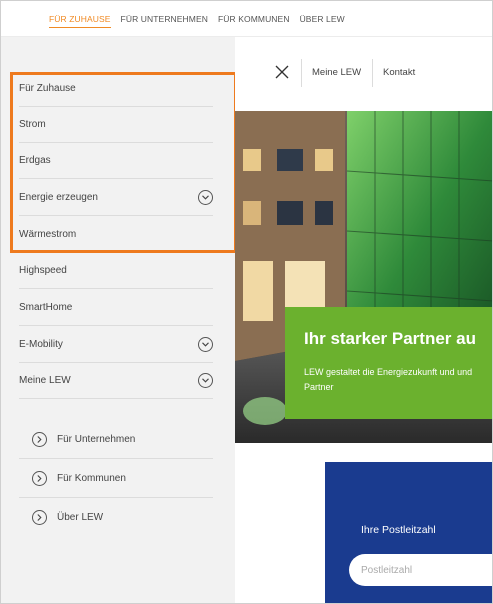 The image size is (493, 604). What do you see at coordinates (390, 338) in the screenshot?
I see `hero-title: Ihr starker Partner au` at bounding box center [390, 338].